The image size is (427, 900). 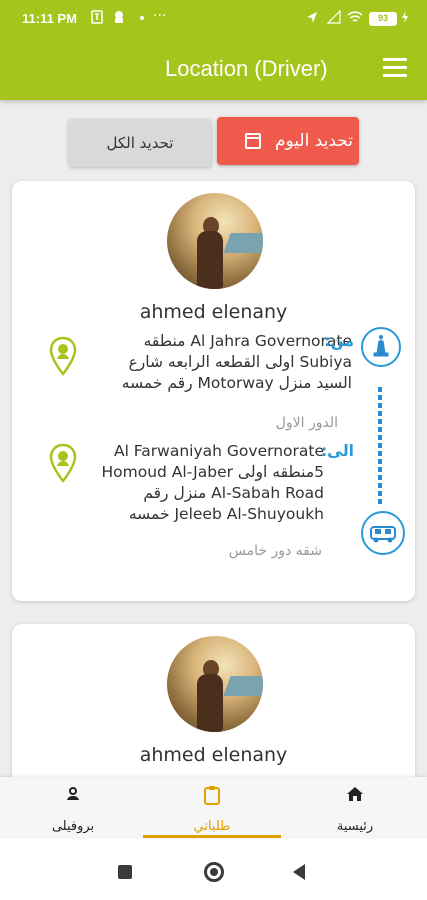 I want to click on to-note: شقه دور خامس, so click(x=275, y=551).